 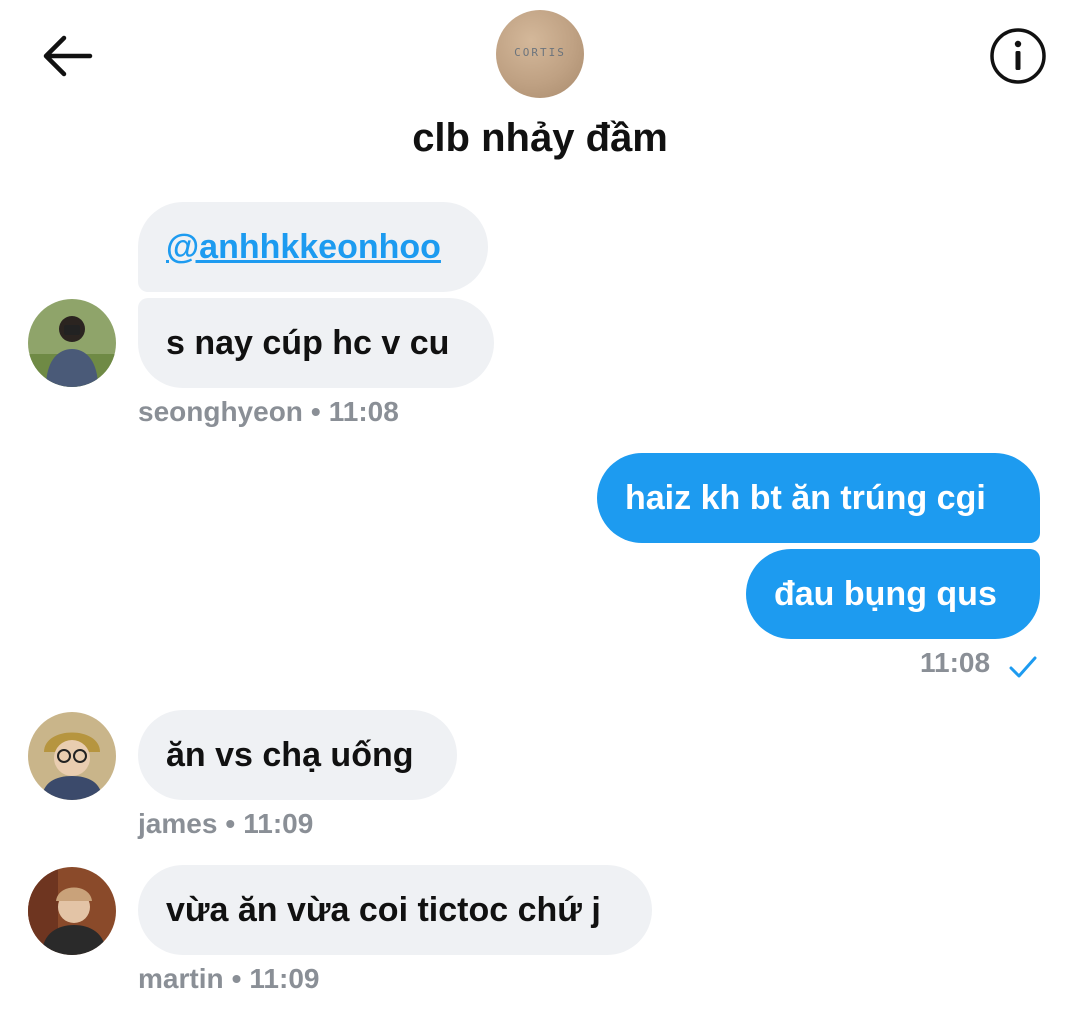 I want to click on mention-link: @anhhkkeonhoo, so click(x=303, y=247).